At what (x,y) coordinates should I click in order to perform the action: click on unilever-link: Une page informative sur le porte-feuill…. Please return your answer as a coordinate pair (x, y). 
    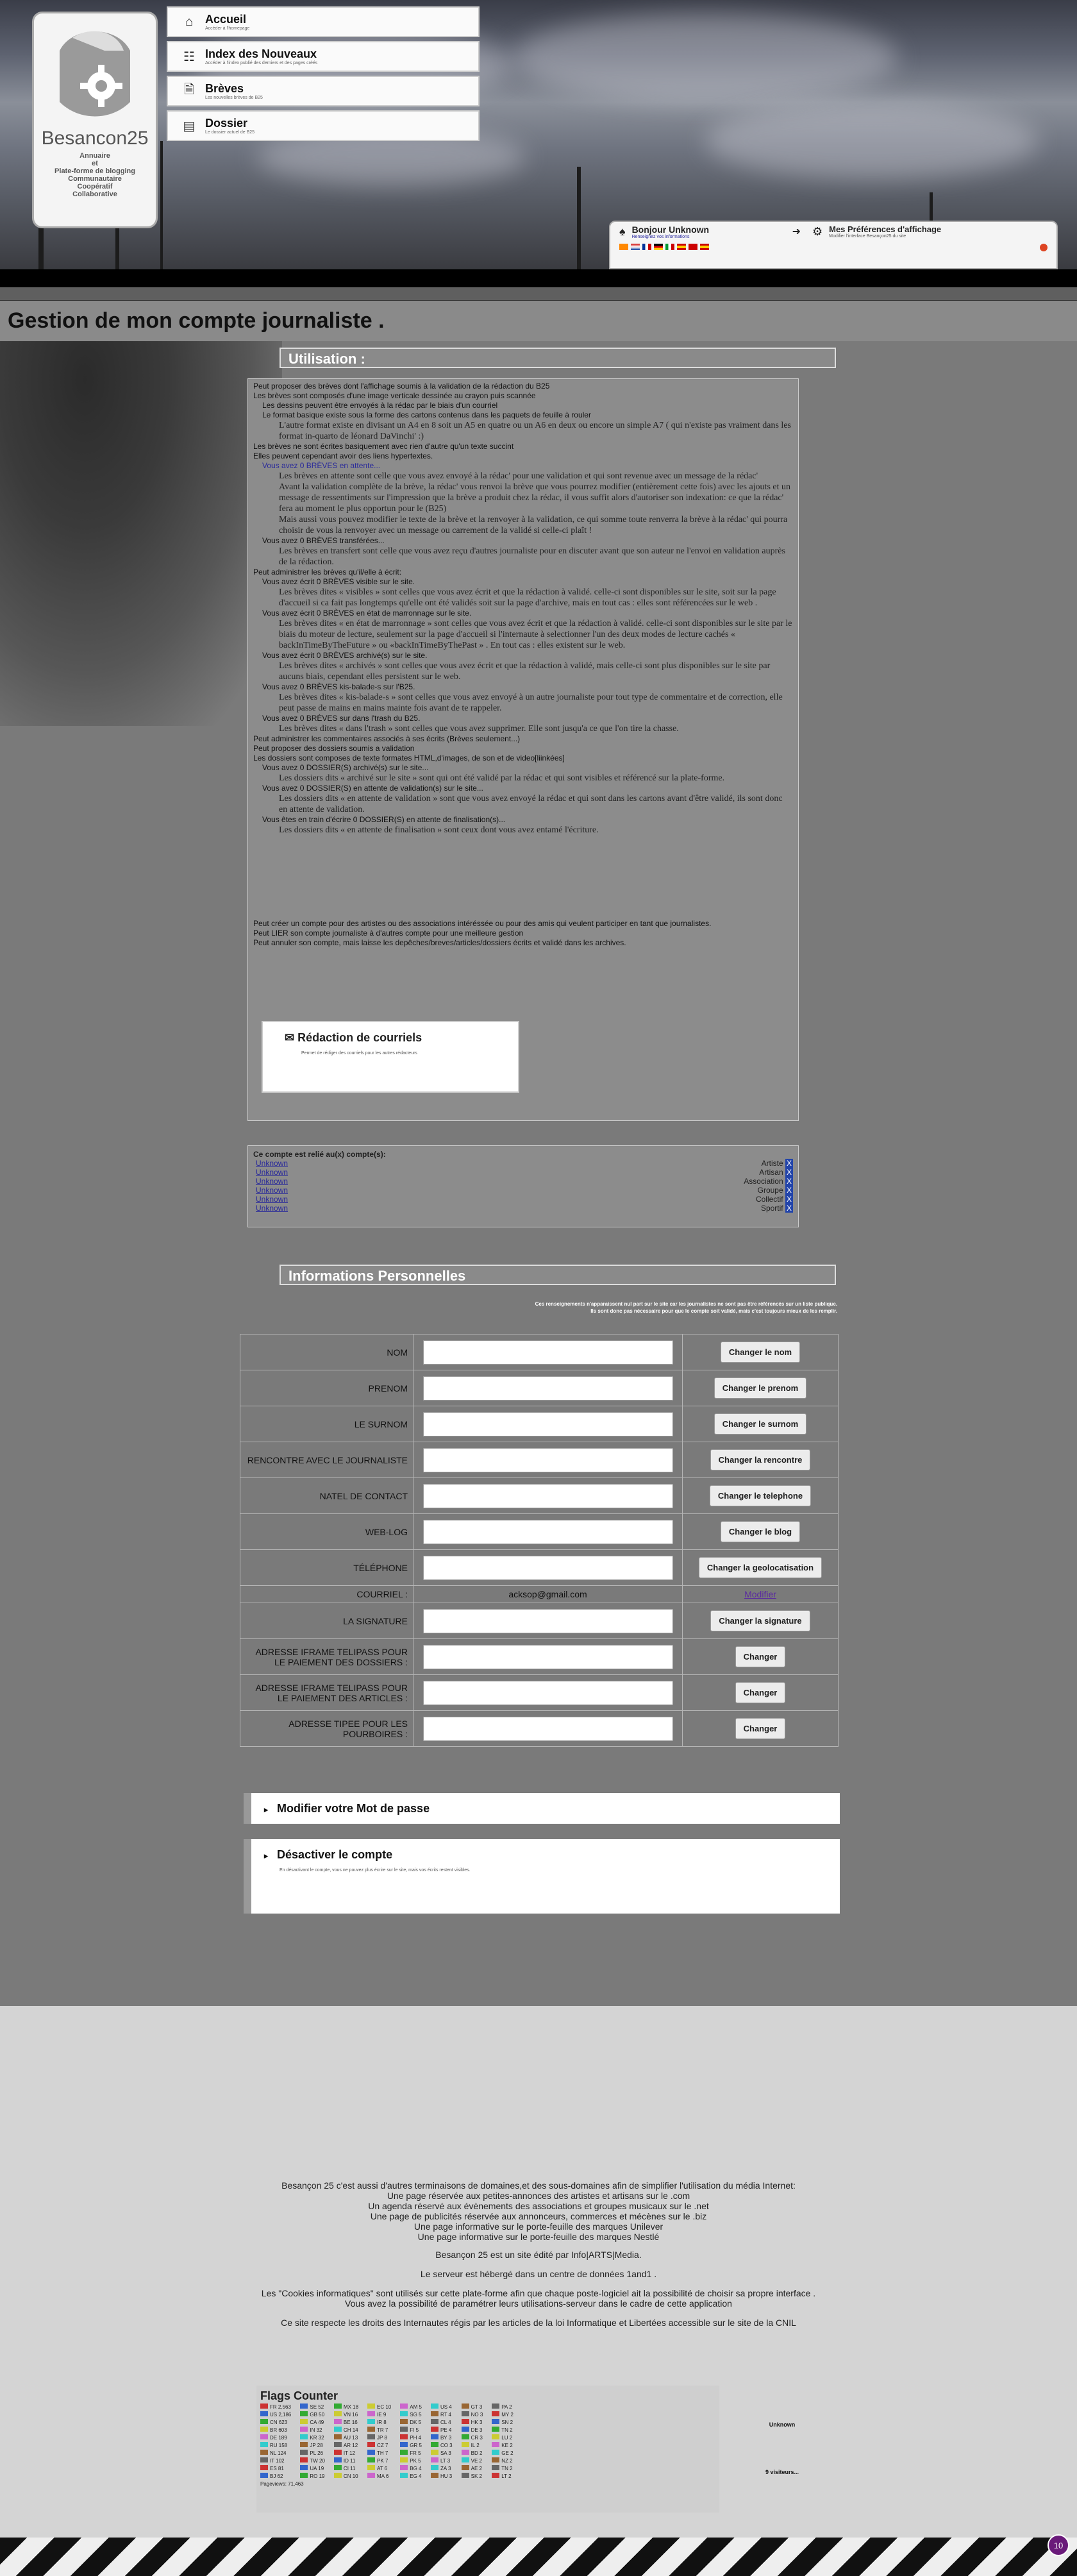
    Looking at the image, I should click on (538, 2226).